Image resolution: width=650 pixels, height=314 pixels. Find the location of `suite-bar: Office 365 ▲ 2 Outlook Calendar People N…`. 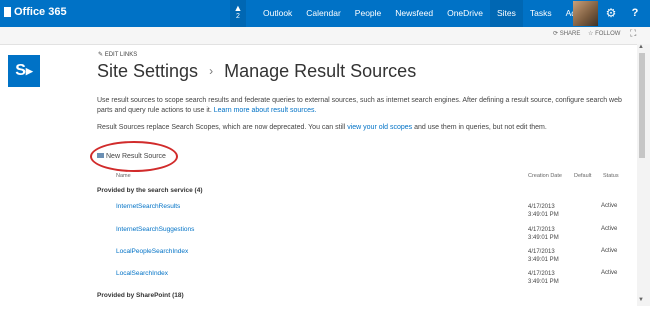

suite-bar: Office 365 ▲ 2 Outlook Calendar People N… is located at coordinates (325, 13).